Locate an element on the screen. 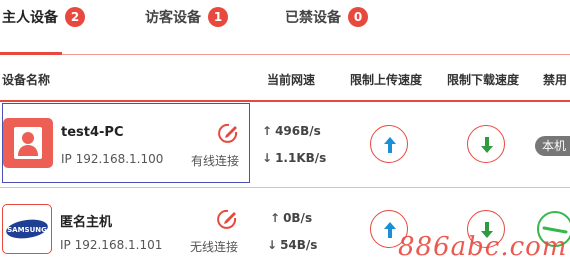 Image resolution: width=570 pixels, height=267 pixels. header-device-name: 设备名称 is located at coordinates (26, 80).